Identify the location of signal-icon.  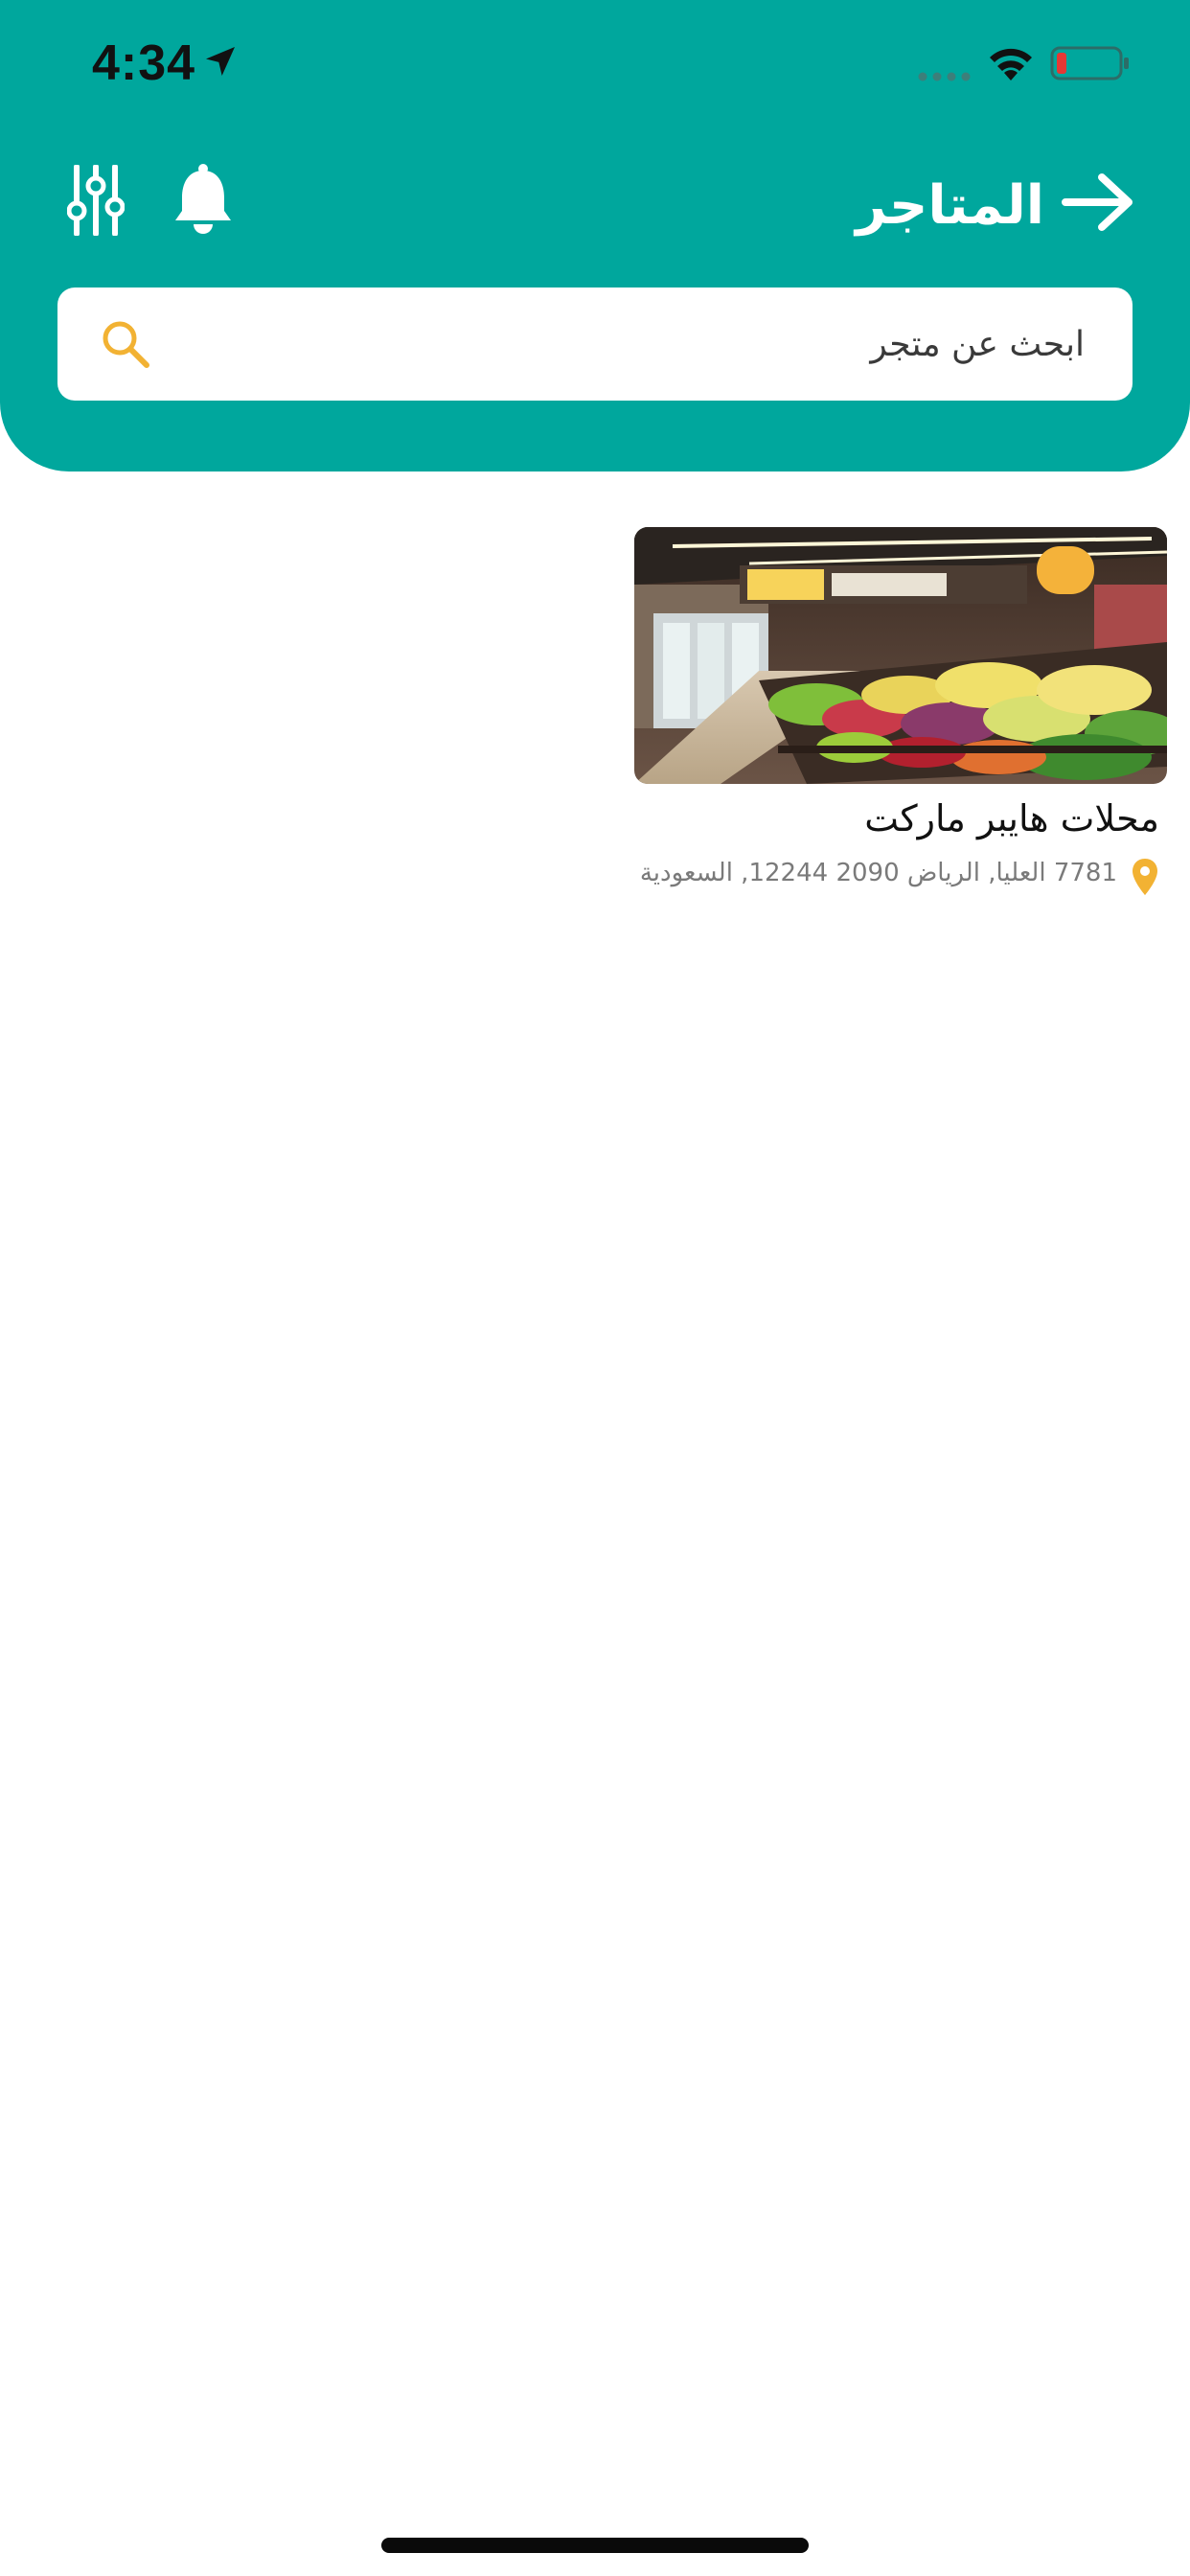
(945, 76).